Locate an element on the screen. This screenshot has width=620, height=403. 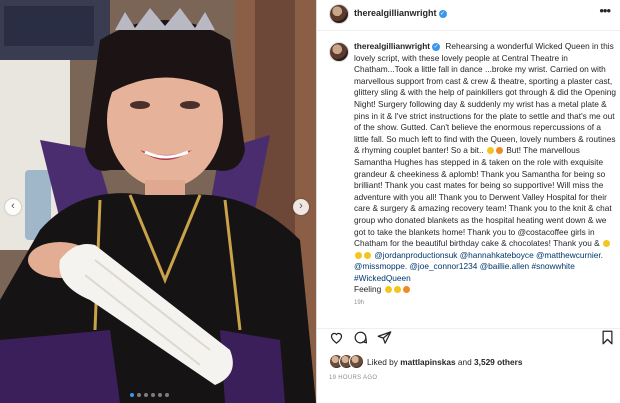
header-username: therealgillianwright ✓ is located at coordinates (400, 13).